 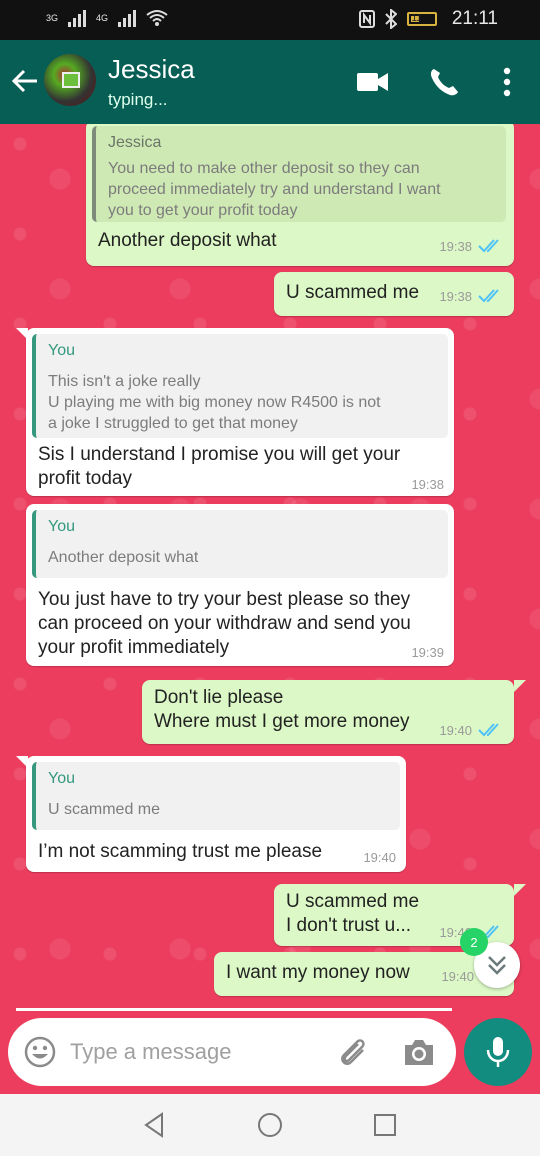 I want to click on phone-icon, so click(x=445, y=82).